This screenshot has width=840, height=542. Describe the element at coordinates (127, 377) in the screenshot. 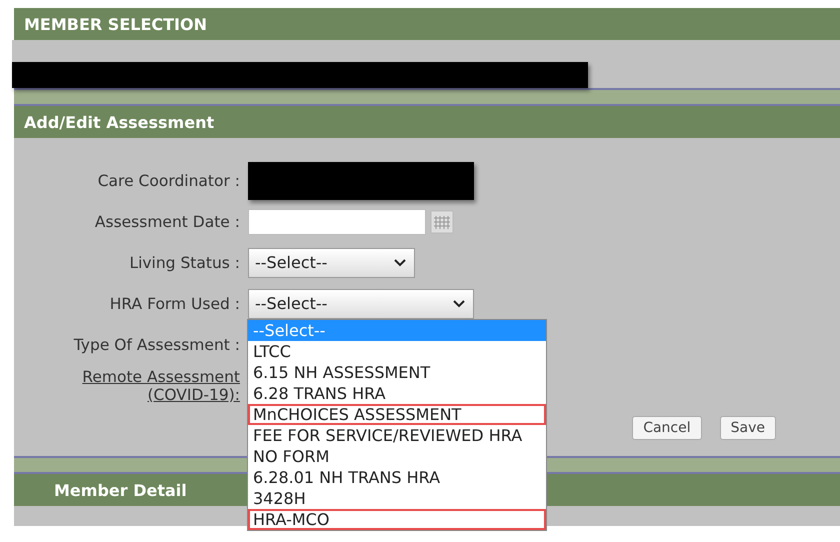

I see `remote-assessment-link: Remote Assessment` at that location.